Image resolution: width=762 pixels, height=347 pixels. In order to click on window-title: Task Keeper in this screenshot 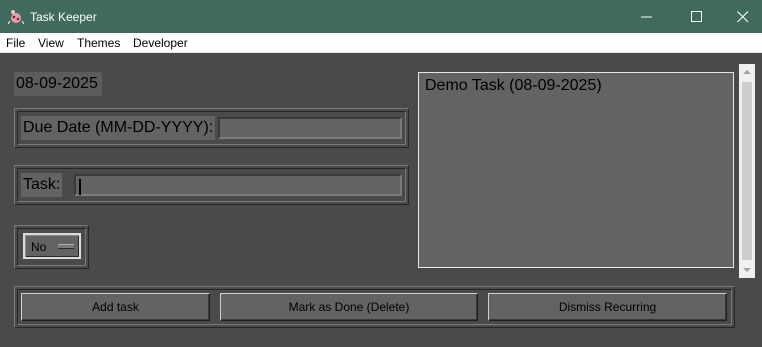, I will do `click(63, 17)`.